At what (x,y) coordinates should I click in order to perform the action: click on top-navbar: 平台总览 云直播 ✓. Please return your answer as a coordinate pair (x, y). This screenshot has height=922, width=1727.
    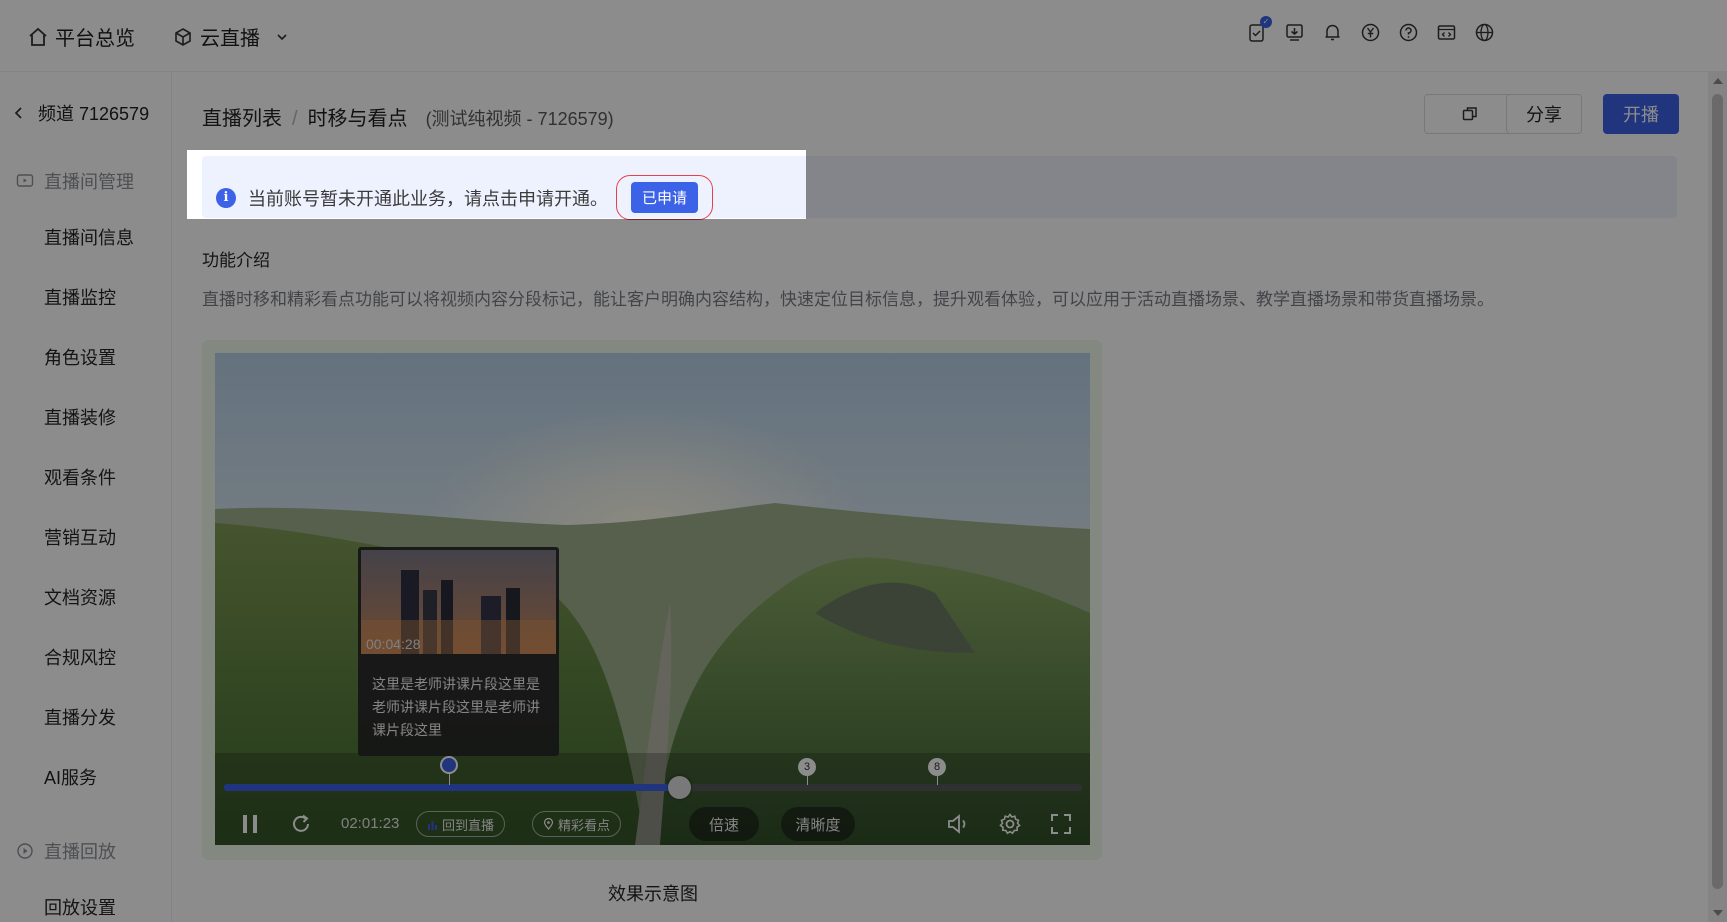
    Looking at the image, I should click on (863, 36).